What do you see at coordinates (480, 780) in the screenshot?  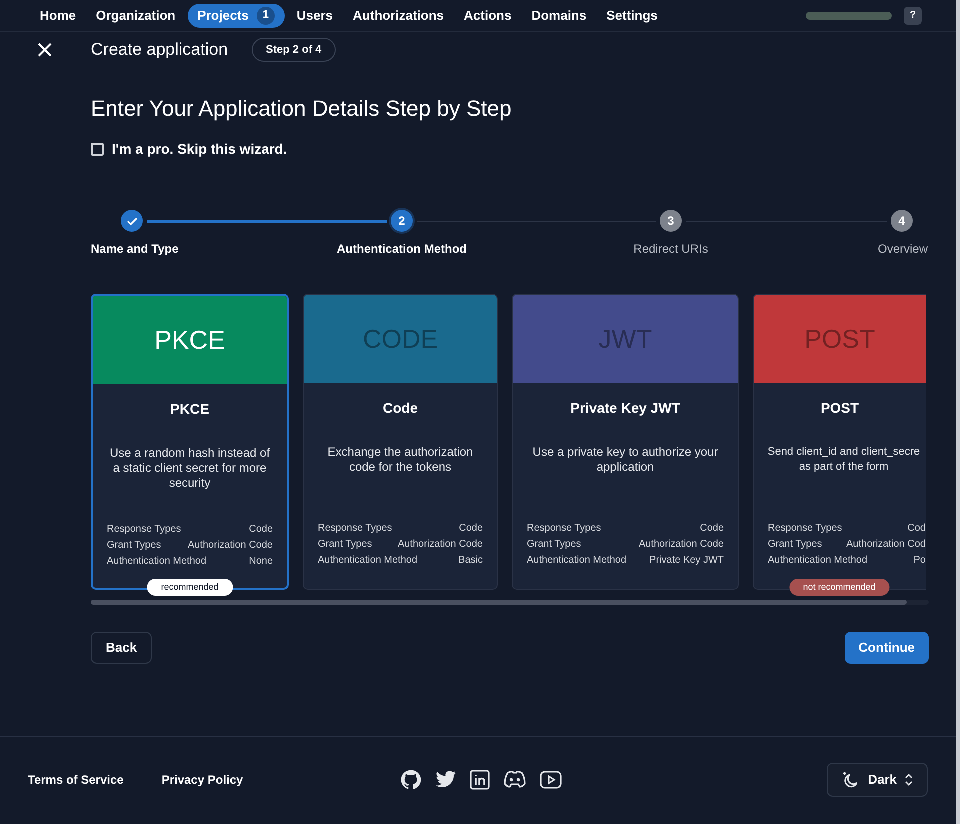 I see `linkedin-icon` at bounding box center [480, 780].